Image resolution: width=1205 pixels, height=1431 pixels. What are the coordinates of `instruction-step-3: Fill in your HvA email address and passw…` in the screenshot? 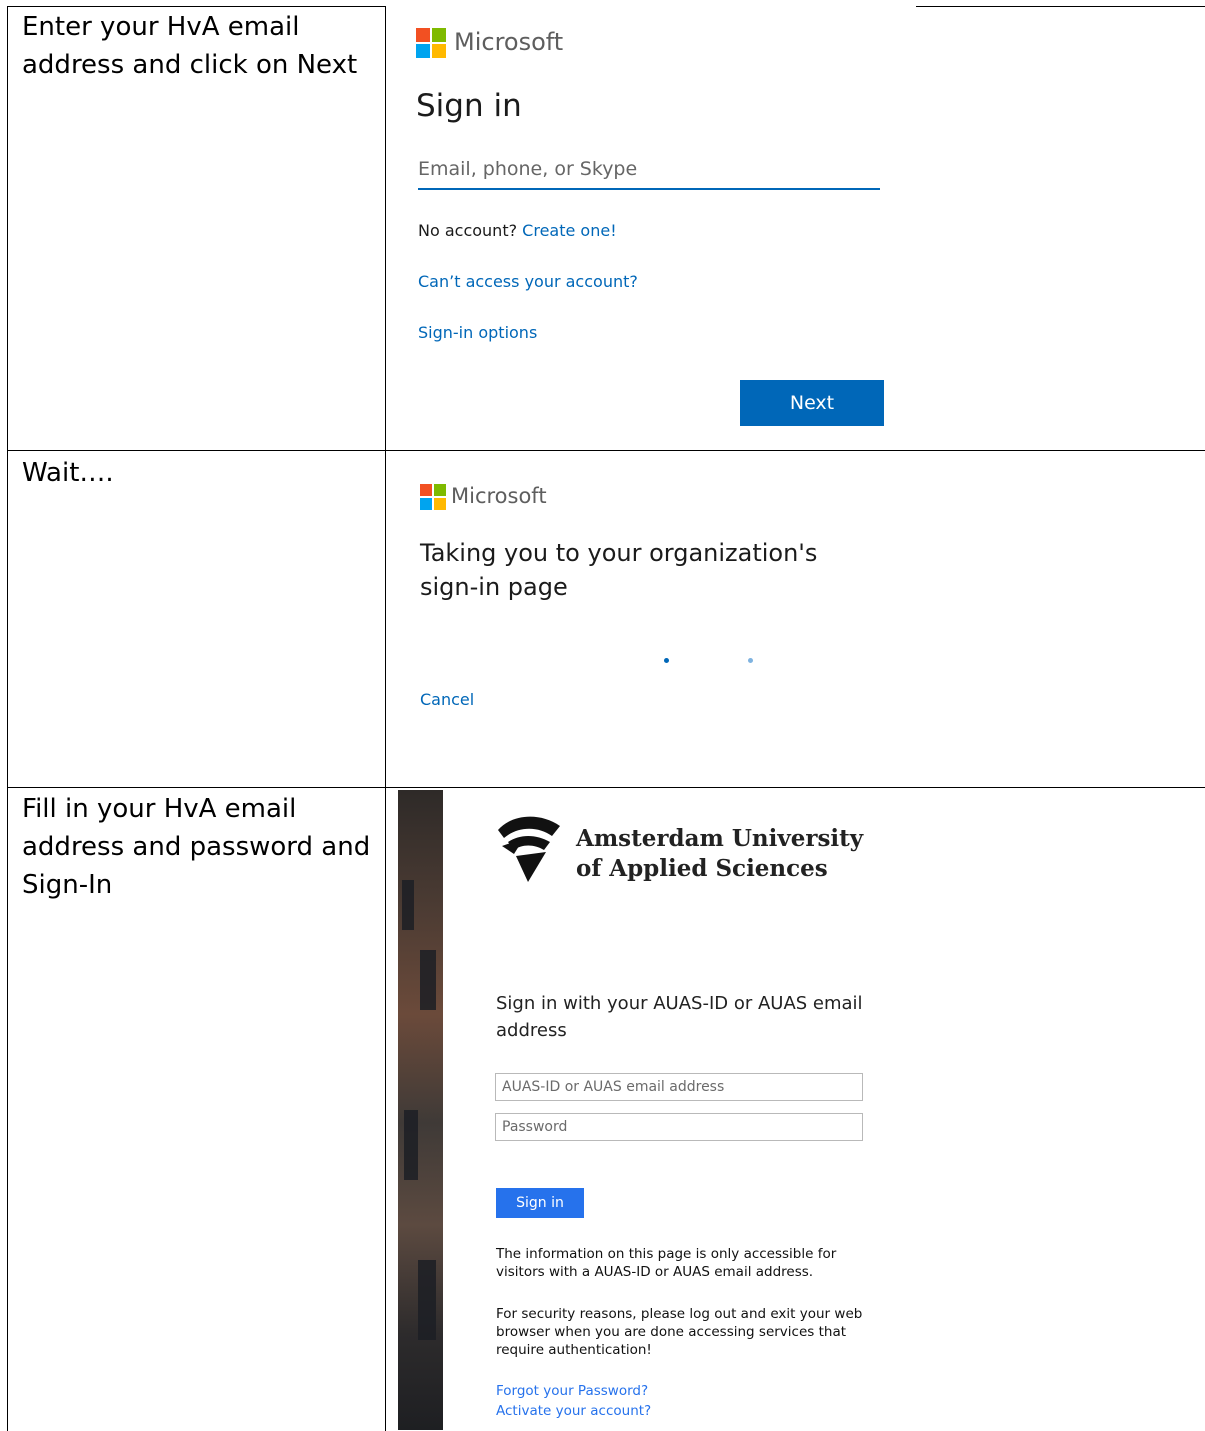 It's located at (196, 847).